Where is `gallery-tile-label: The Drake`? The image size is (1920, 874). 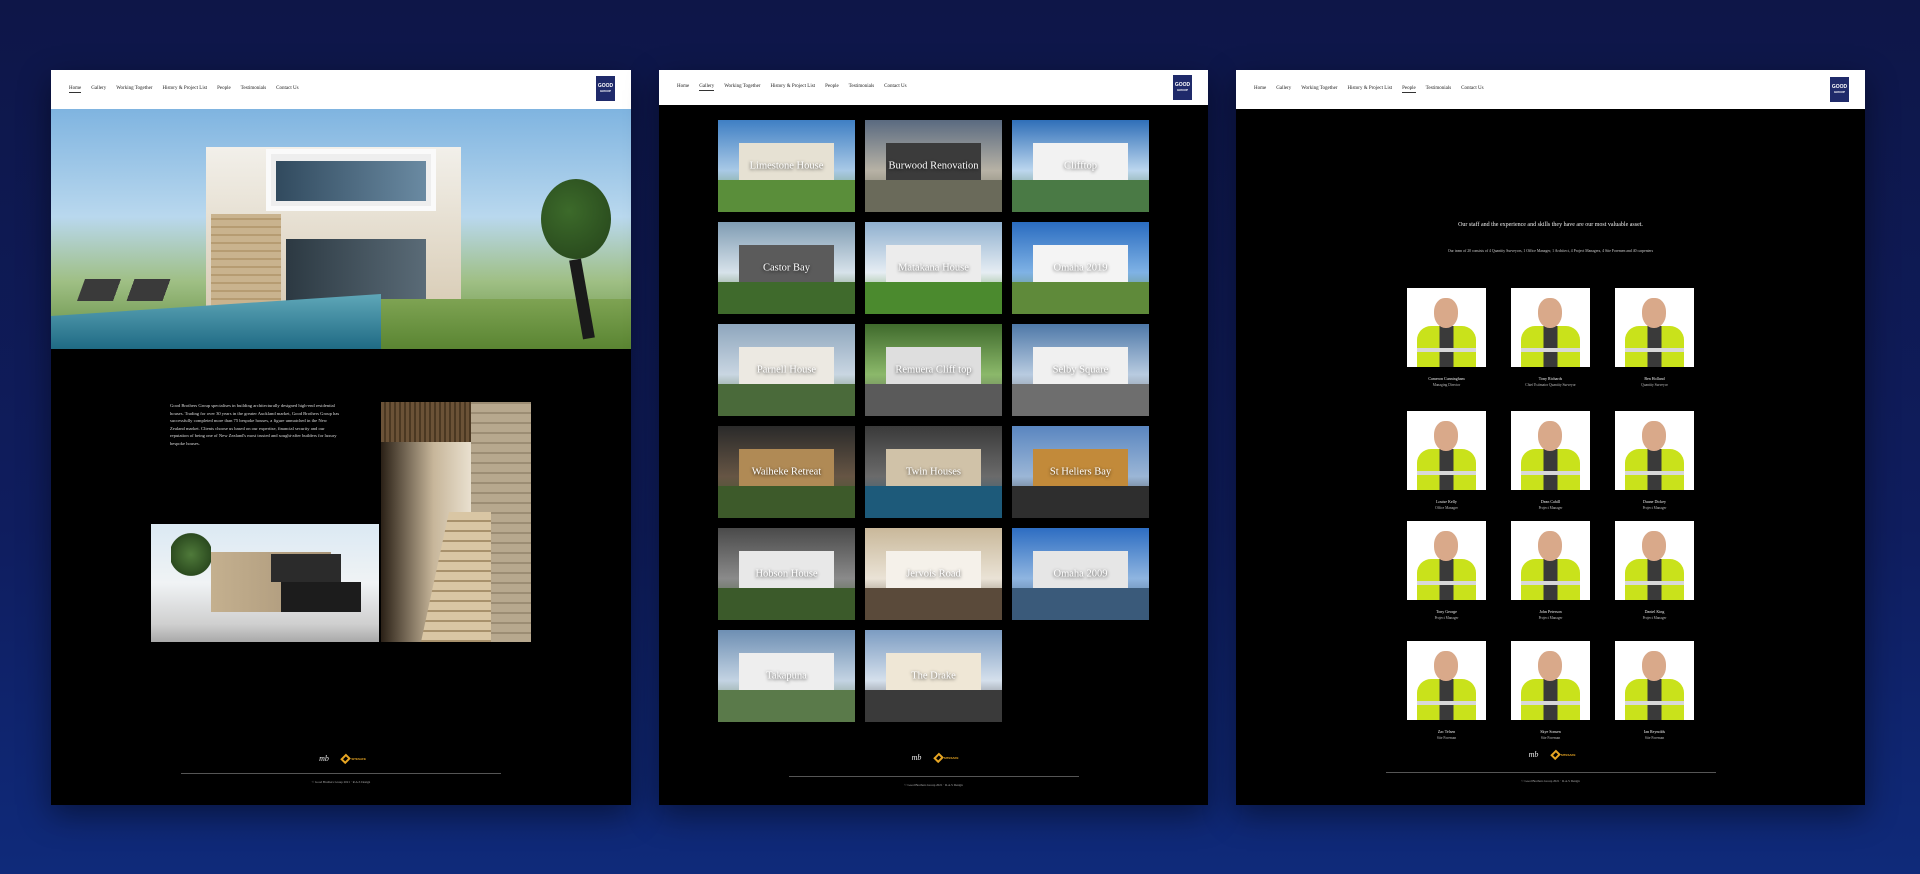 gallery-tile-label: The Drake is located at coordinates (933, 676).